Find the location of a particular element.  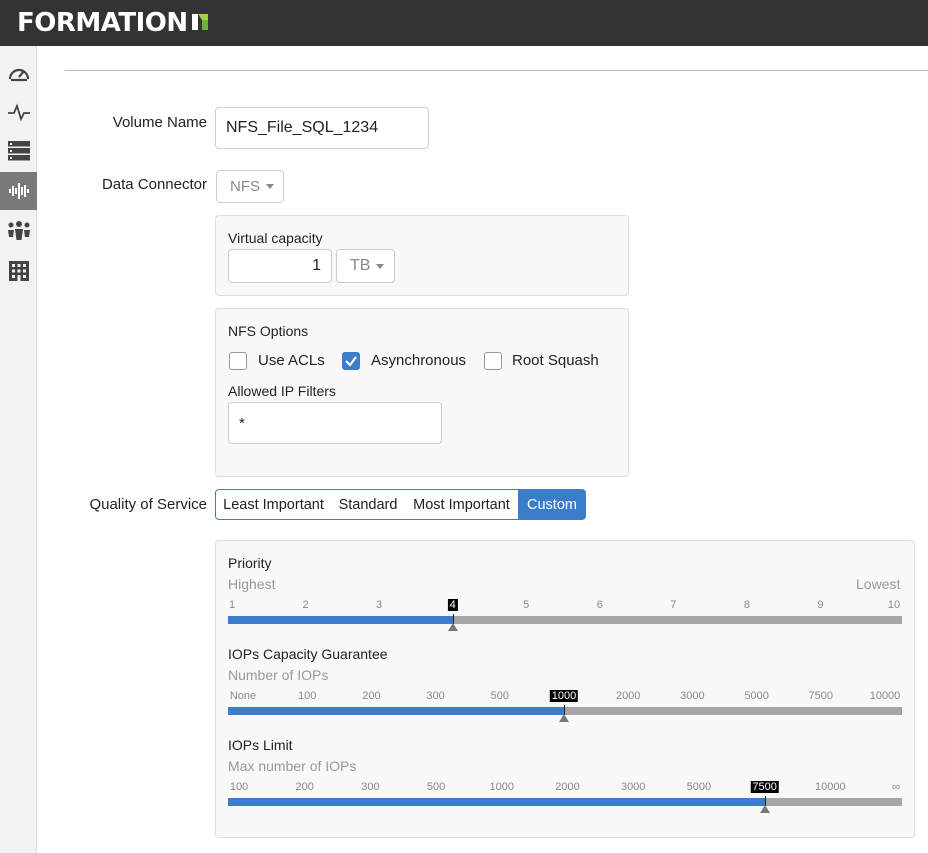

use-acls-checkbox is located at coordinates (238, 361).